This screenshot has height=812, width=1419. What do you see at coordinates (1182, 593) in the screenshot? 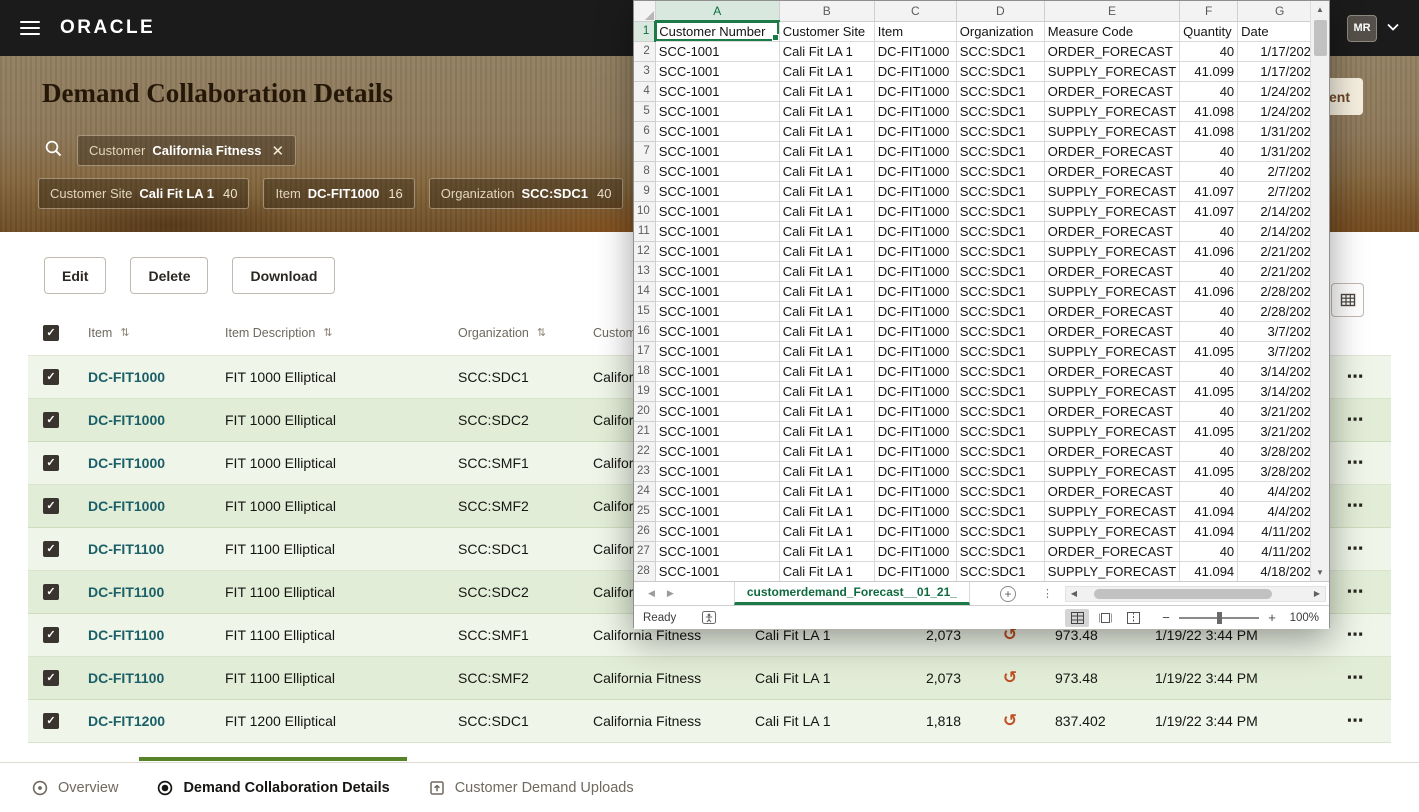
I see `horizontal-scroll-thumb` at bounding box center [1182, 593].